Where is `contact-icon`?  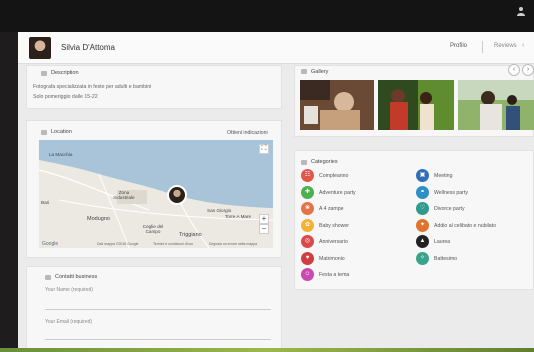
contact-icon is located at coordinates (48, 277).